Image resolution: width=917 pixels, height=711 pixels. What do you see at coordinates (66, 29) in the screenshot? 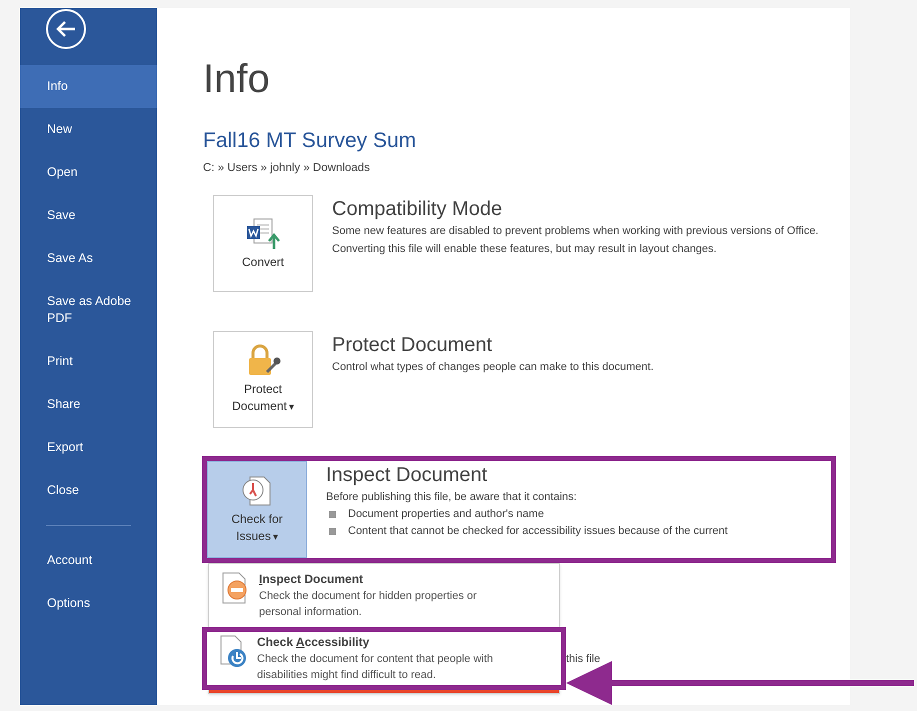
I see `back-icon` at bounding box center [66, 29].